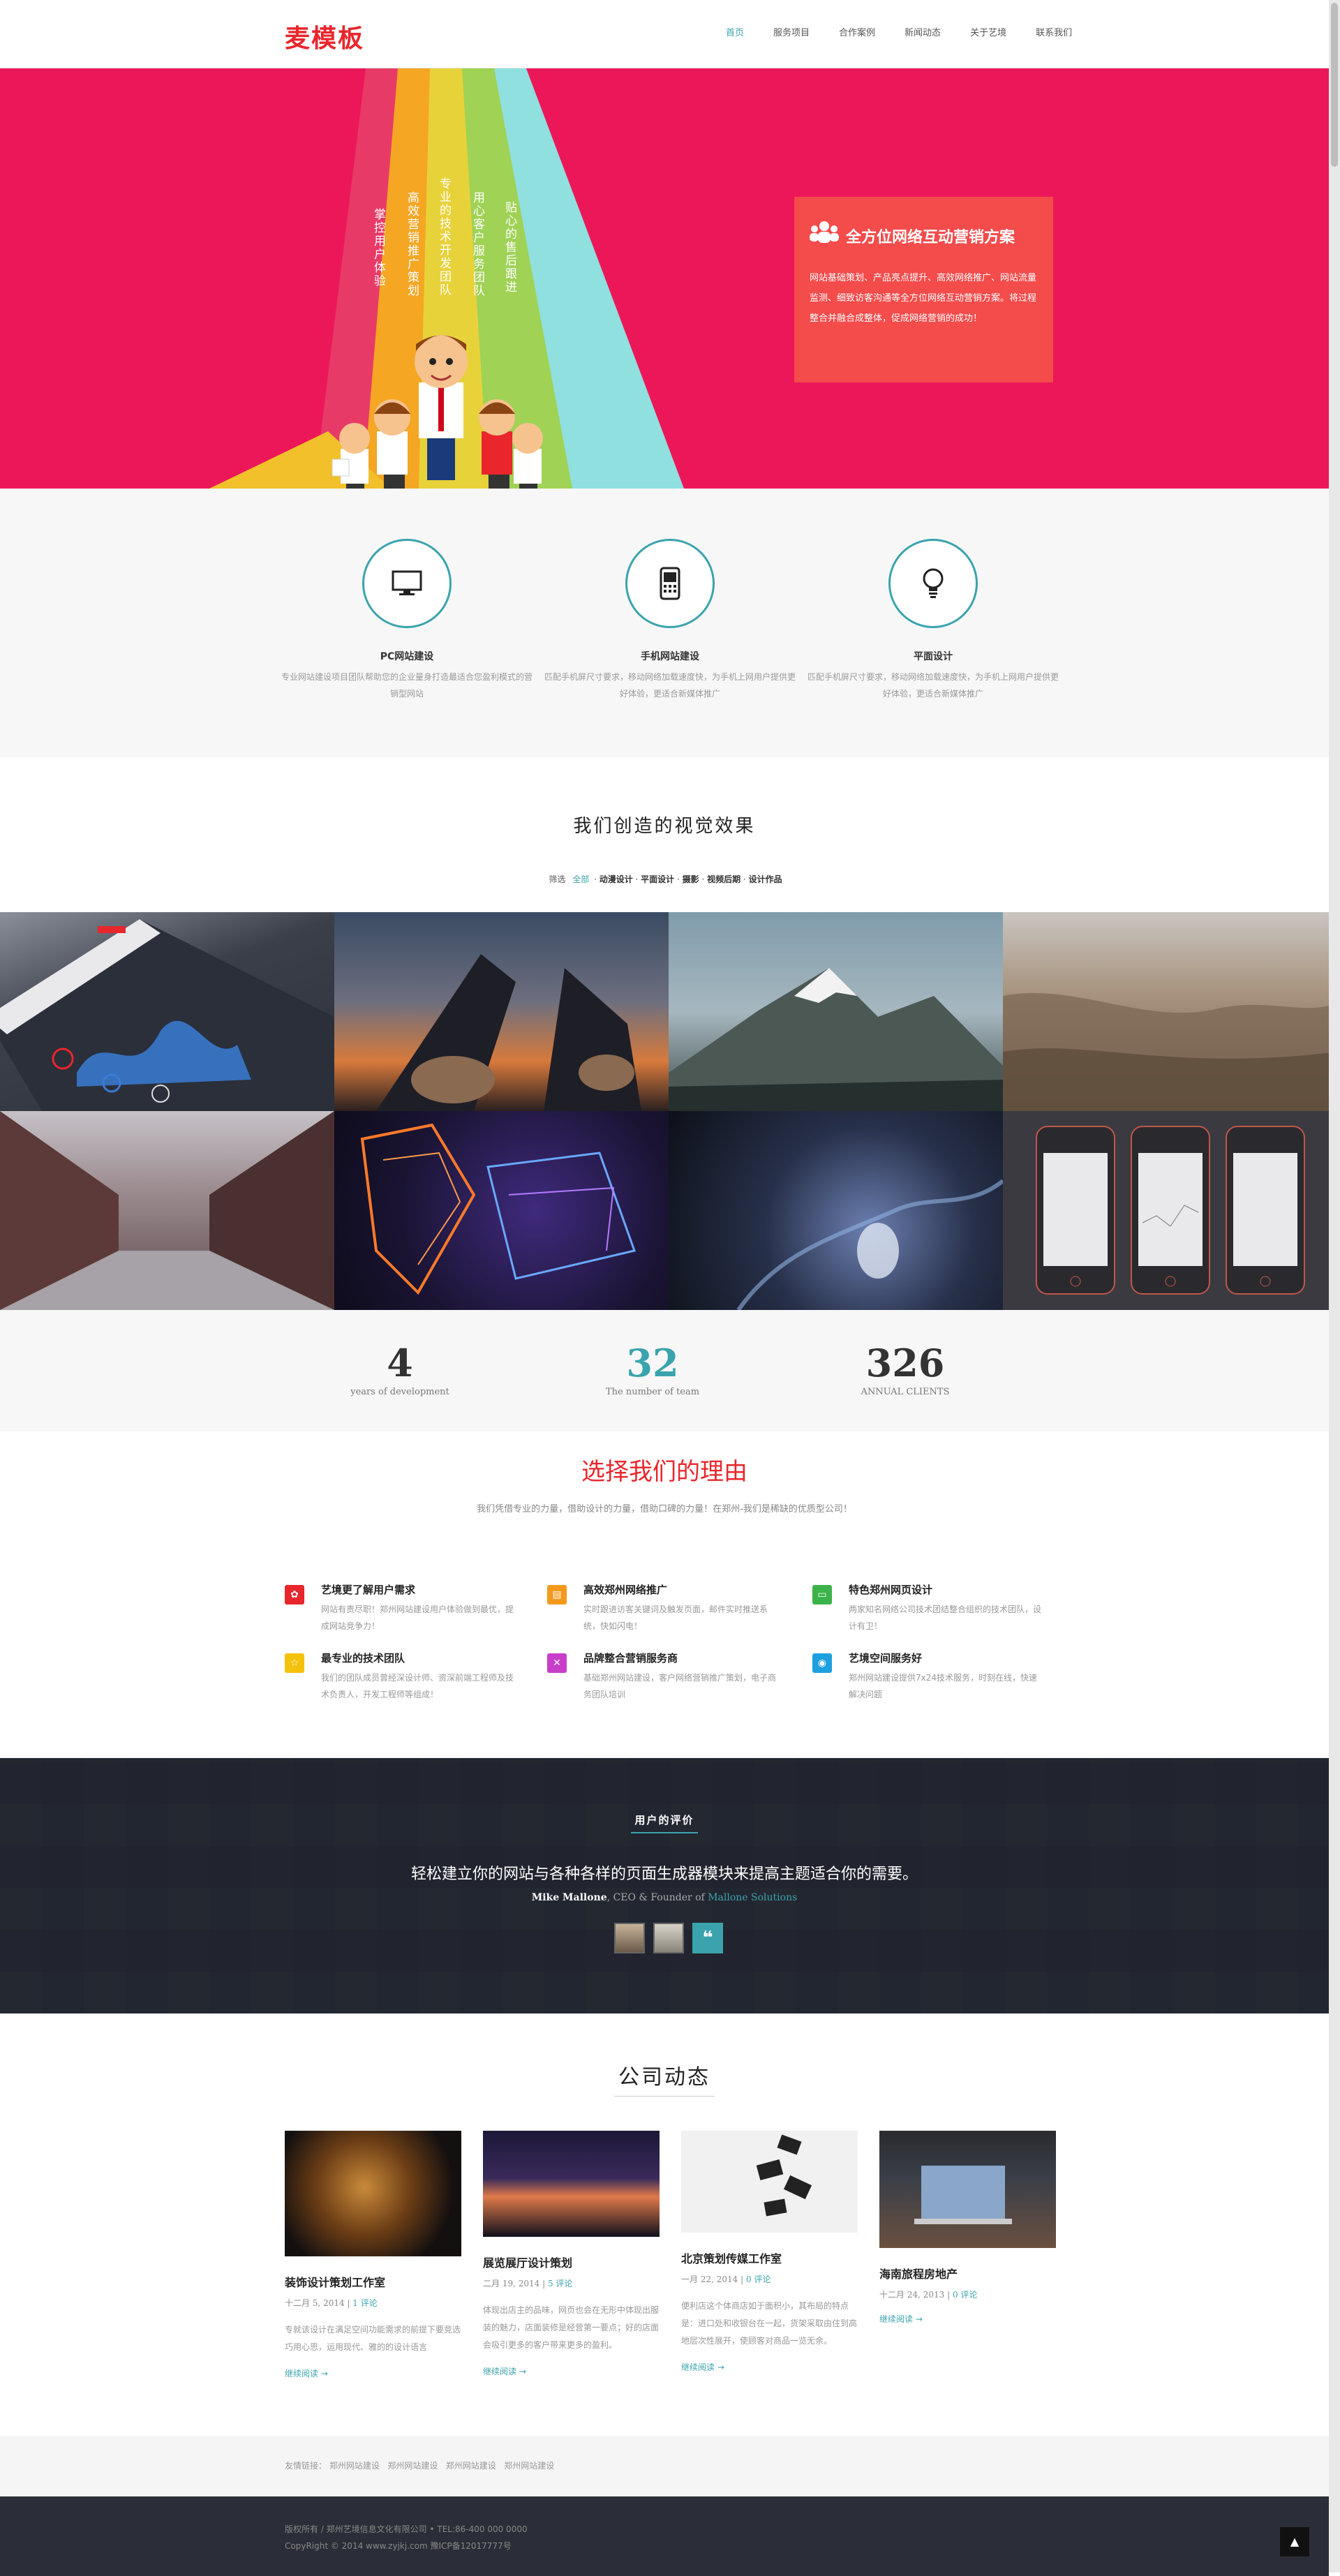 The width and height of the screenshot is (1340, 2576). I want to click on post-date: 二月 19, 2014, so click(511, 2283).